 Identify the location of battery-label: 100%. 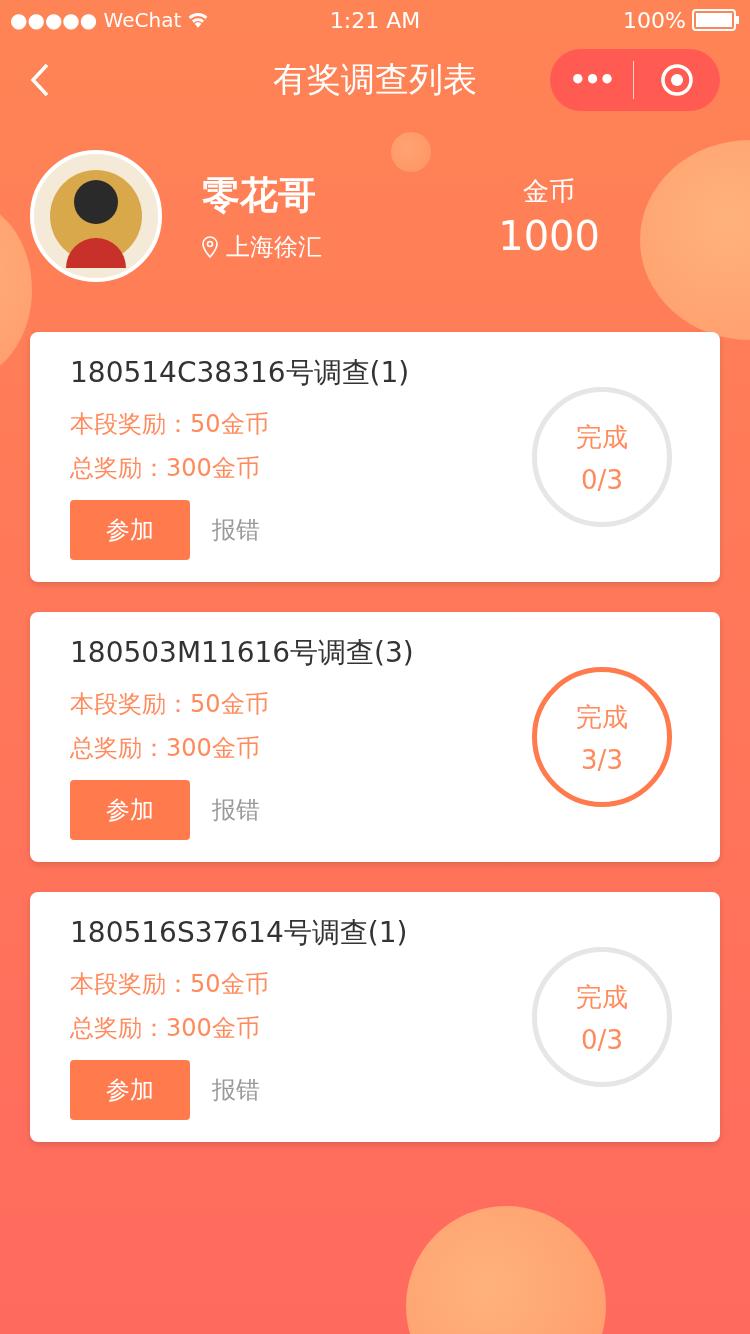
(654, 20).